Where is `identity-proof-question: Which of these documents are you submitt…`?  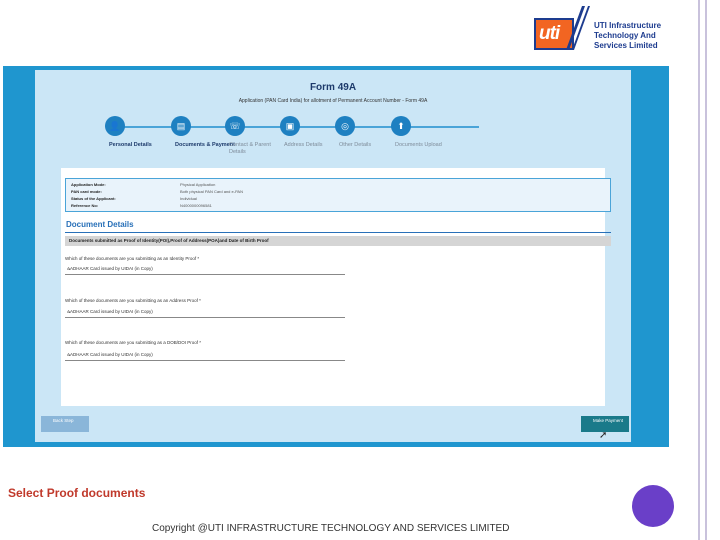
identity-proof-question: Which of these documents are you submitt… is located at coordinates (132, 258).